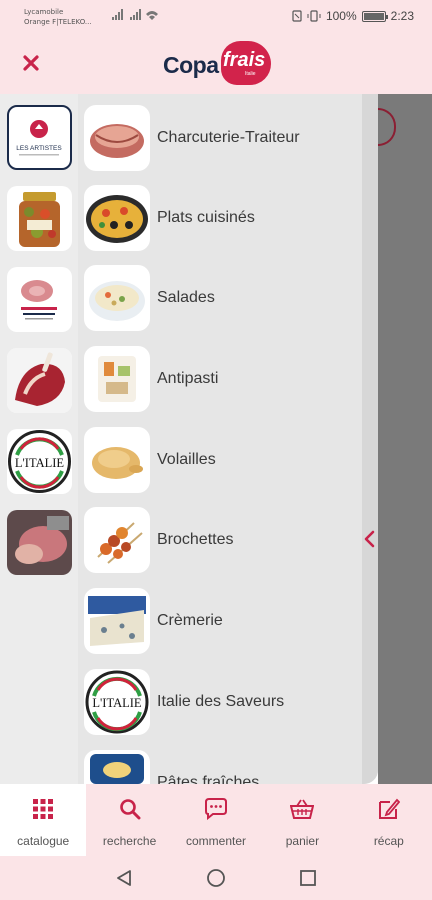  Describe the element at coordinates (44, 12) in the screenshot. I see `carrier-line-1: Lycamobile` at that location.